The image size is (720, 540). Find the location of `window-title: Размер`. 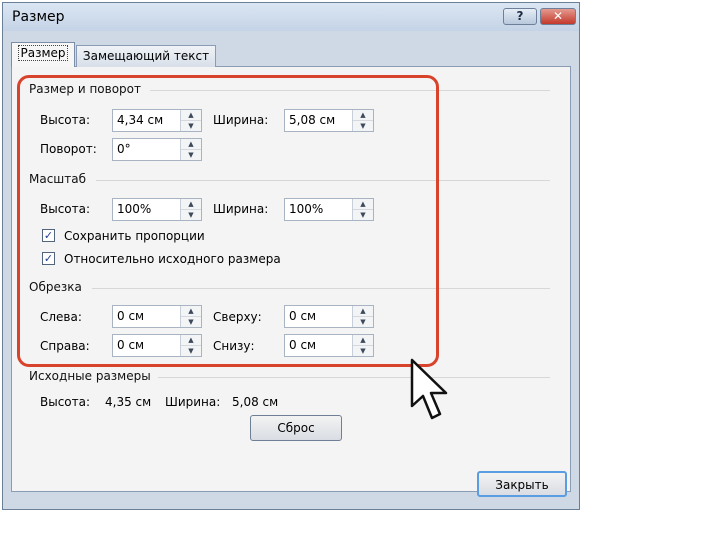

window-title: Размер is located at coordinates (38, 17).